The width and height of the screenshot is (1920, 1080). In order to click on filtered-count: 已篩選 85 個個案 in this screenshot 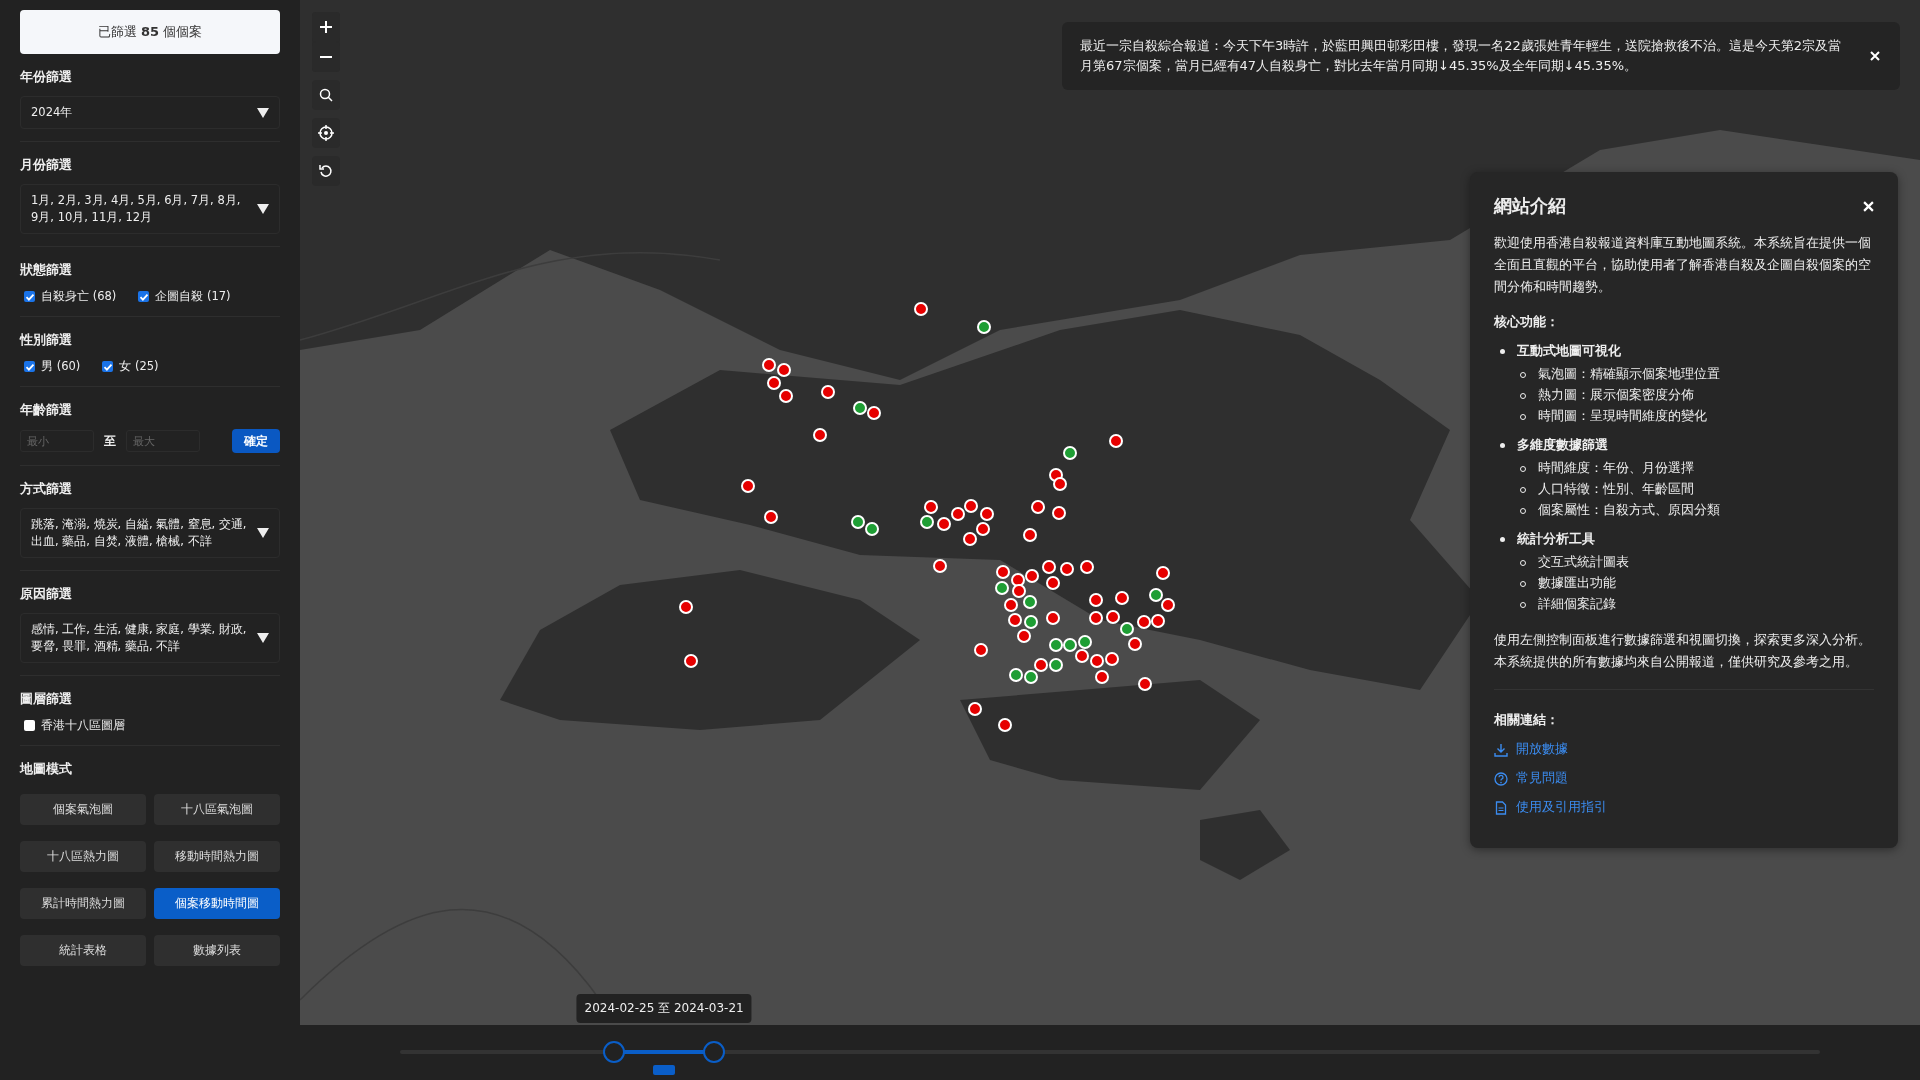, I will do `click(150, 32)`.